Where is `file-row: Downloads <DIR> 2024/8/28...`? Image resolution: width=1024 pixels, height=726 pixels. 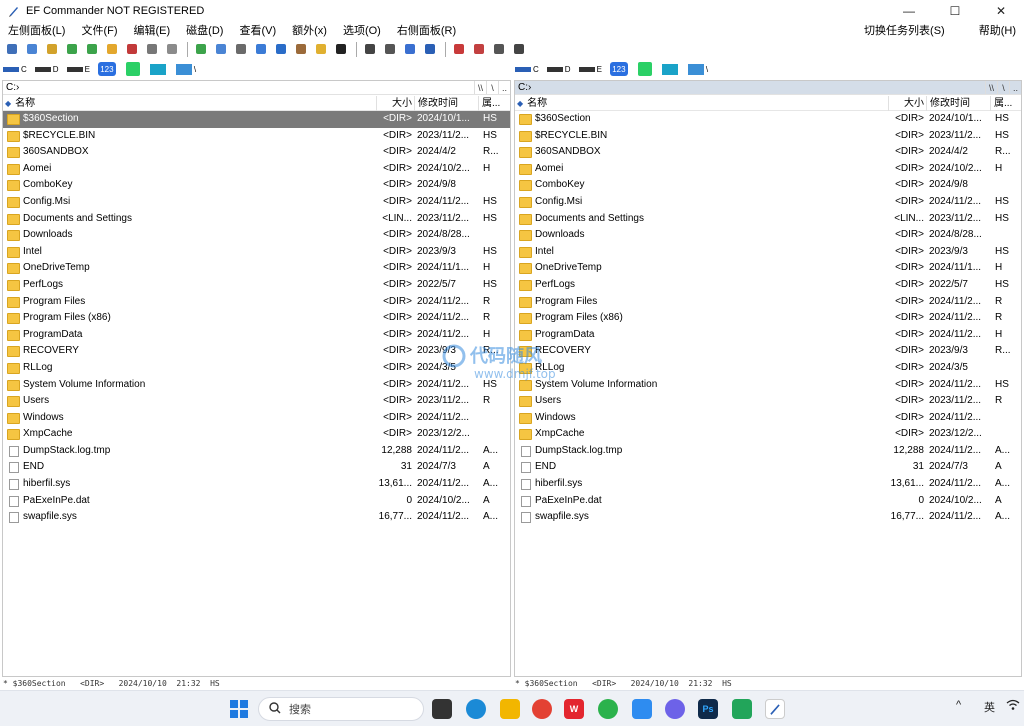
file-row: Downloads <DIR> 2024/8/28... is located at coordinates (256, 235).